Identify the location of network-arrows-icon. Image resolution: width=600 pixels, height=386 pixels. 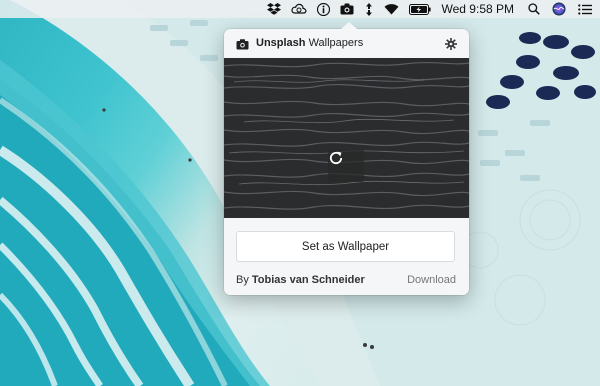
(369, 9).